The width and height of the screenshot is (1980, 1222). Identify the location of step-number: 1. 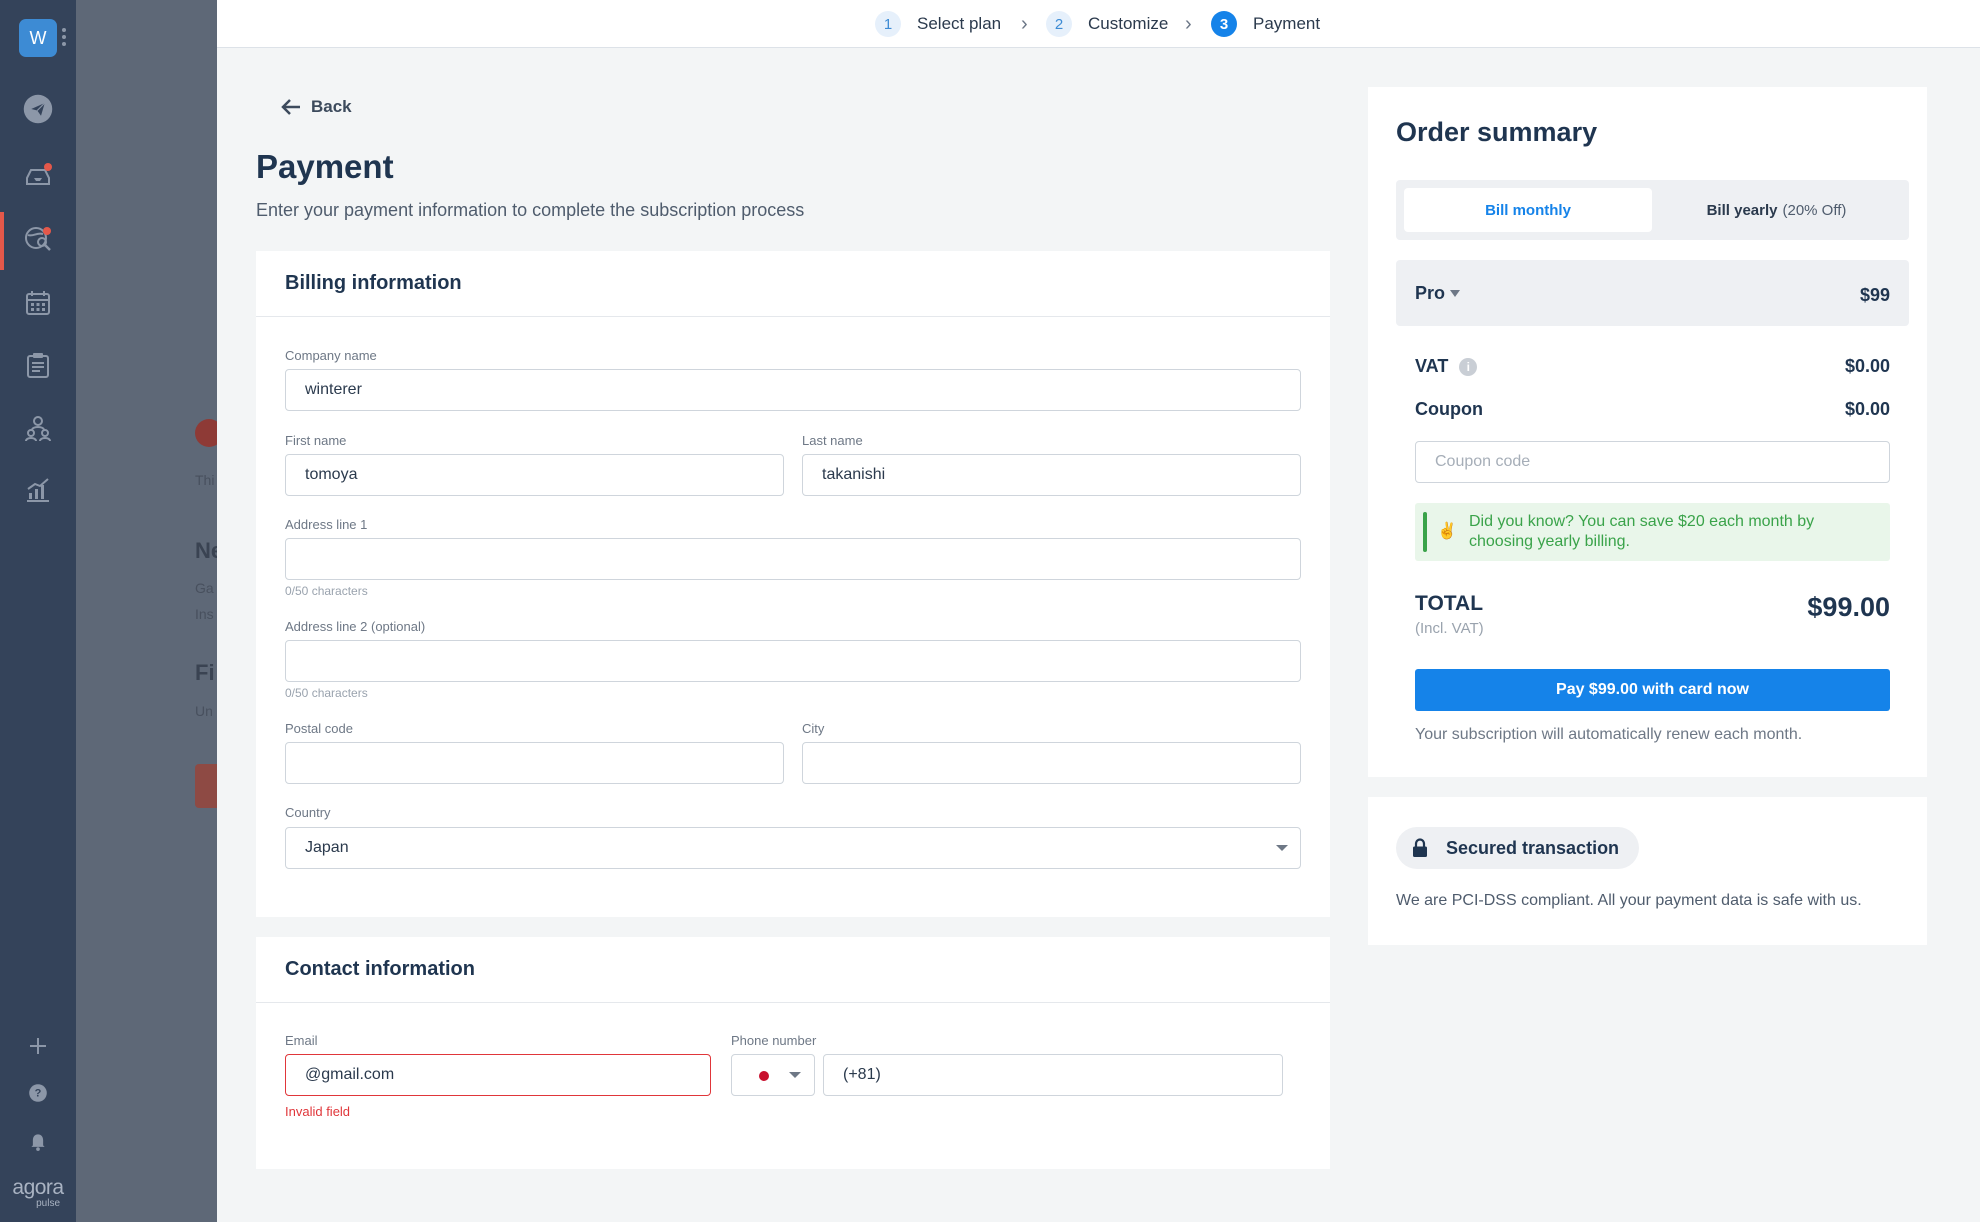
(888, 24).